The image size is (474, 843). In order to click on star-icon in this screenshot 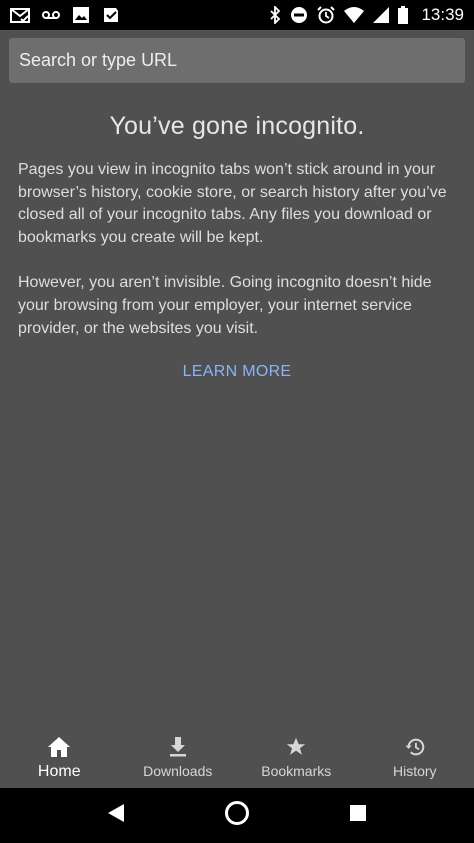, I will do `click(296, 749)`.